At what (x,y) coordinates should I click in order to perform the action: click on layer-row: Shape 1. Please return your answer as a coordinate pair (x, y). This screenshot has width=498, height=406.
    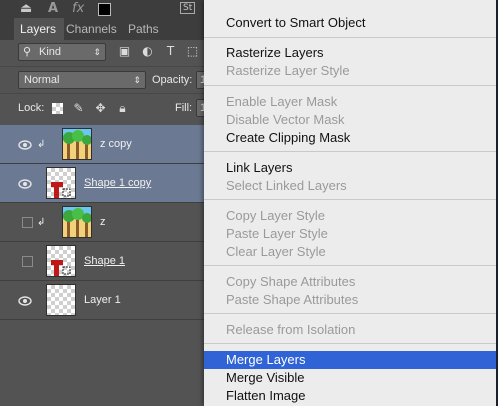
    Looking at the image, I should click on (106, 261).